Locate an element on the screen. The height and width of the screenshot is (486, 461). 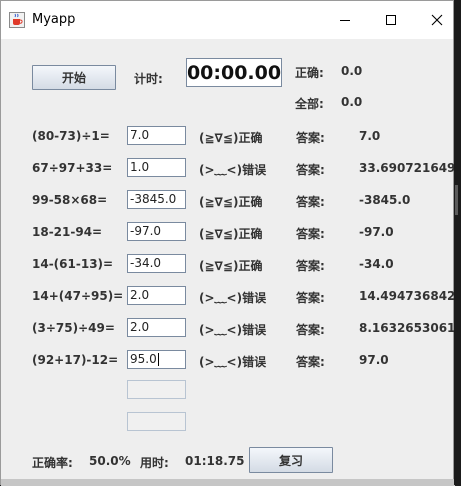
key-value: 97.0 is located at coordinates (374, 360).